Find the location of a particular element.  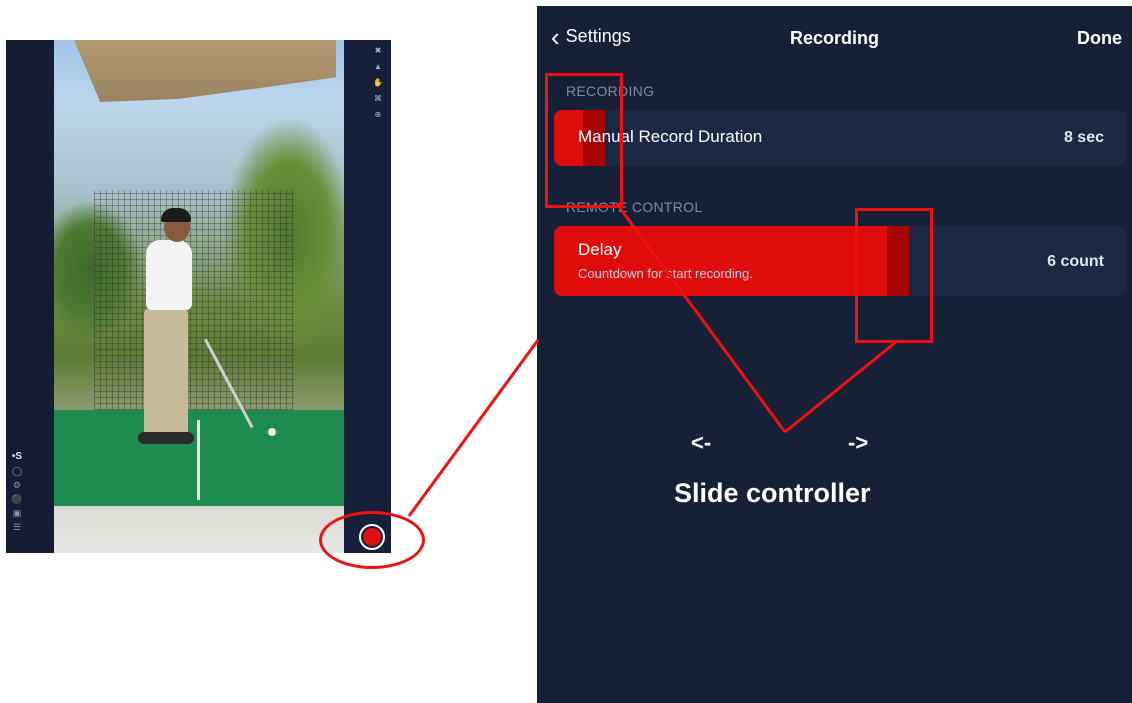

highlight-ellipse is located at coordinates (372, 540).